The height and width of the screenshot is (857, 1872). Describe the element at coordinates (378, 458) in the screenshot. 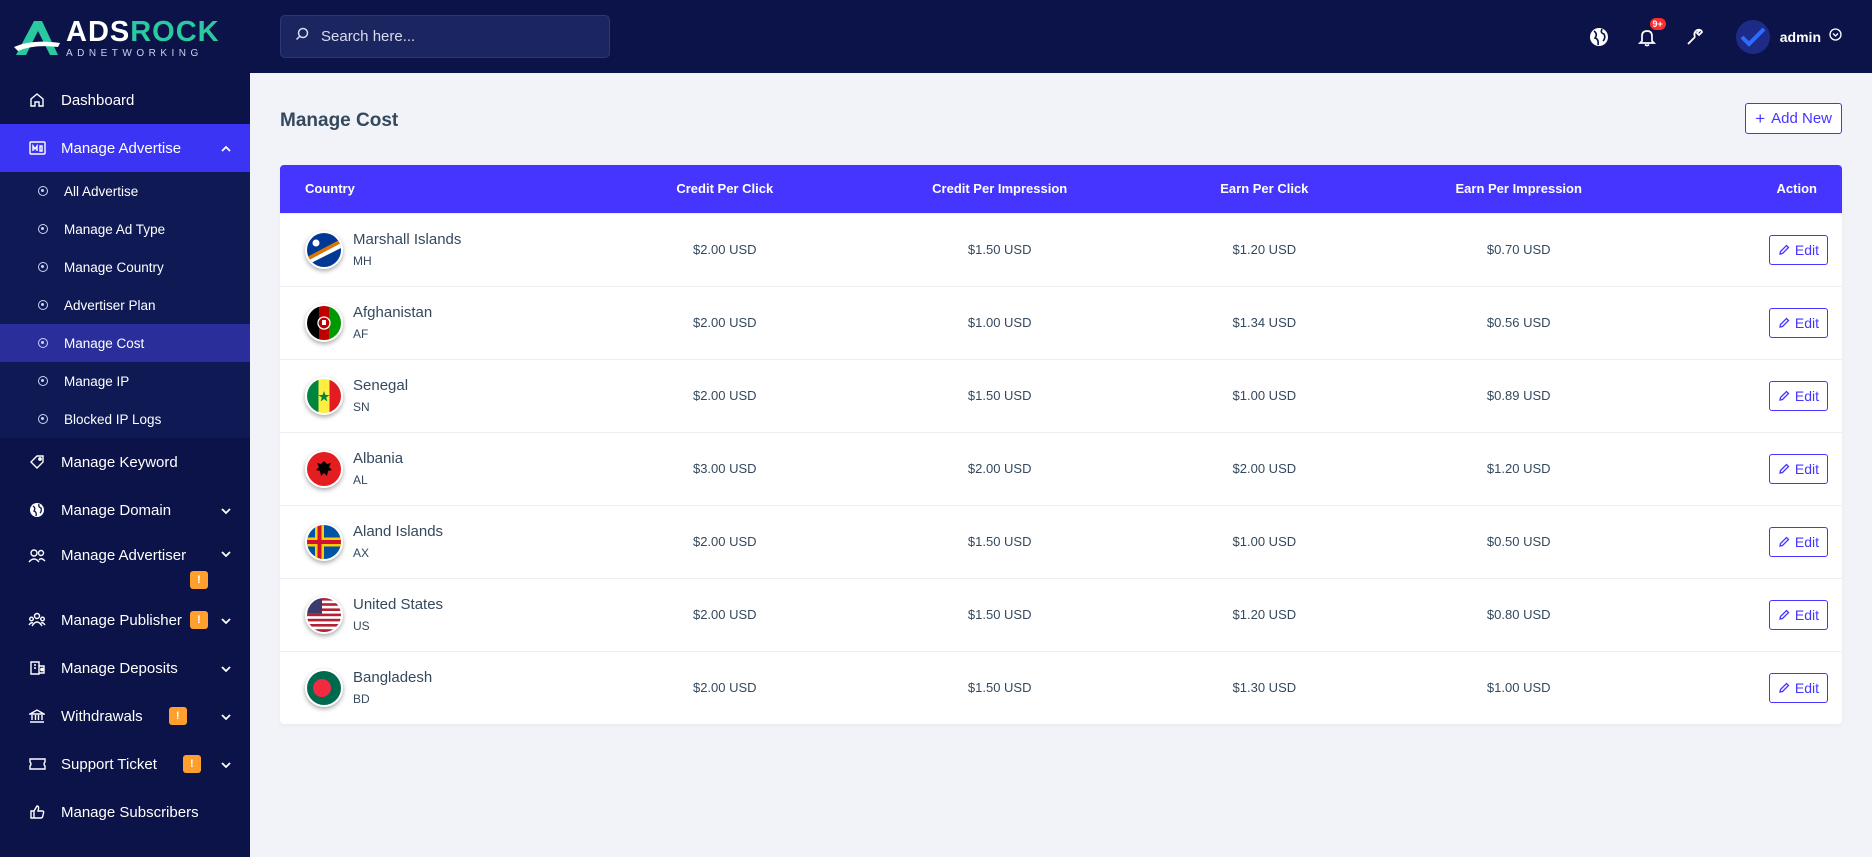

I see `country-name: Albania` at that location.